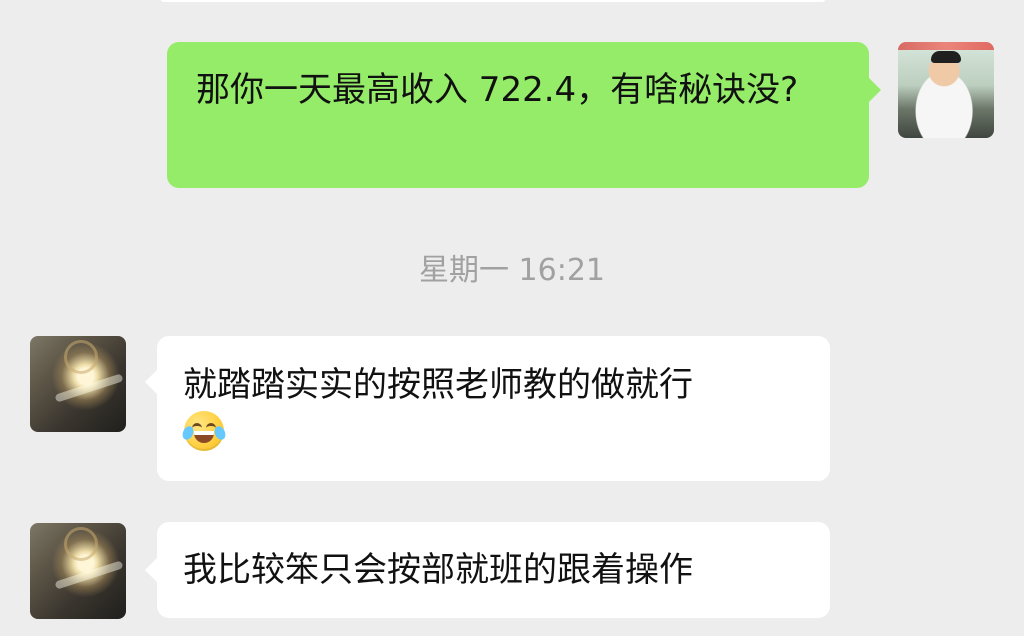  Describe the element at coordinates (493, 408) in the screenshot. I see `incoming-message-bubble: 就踏踏实实的按照老师教的做就行` at that location.